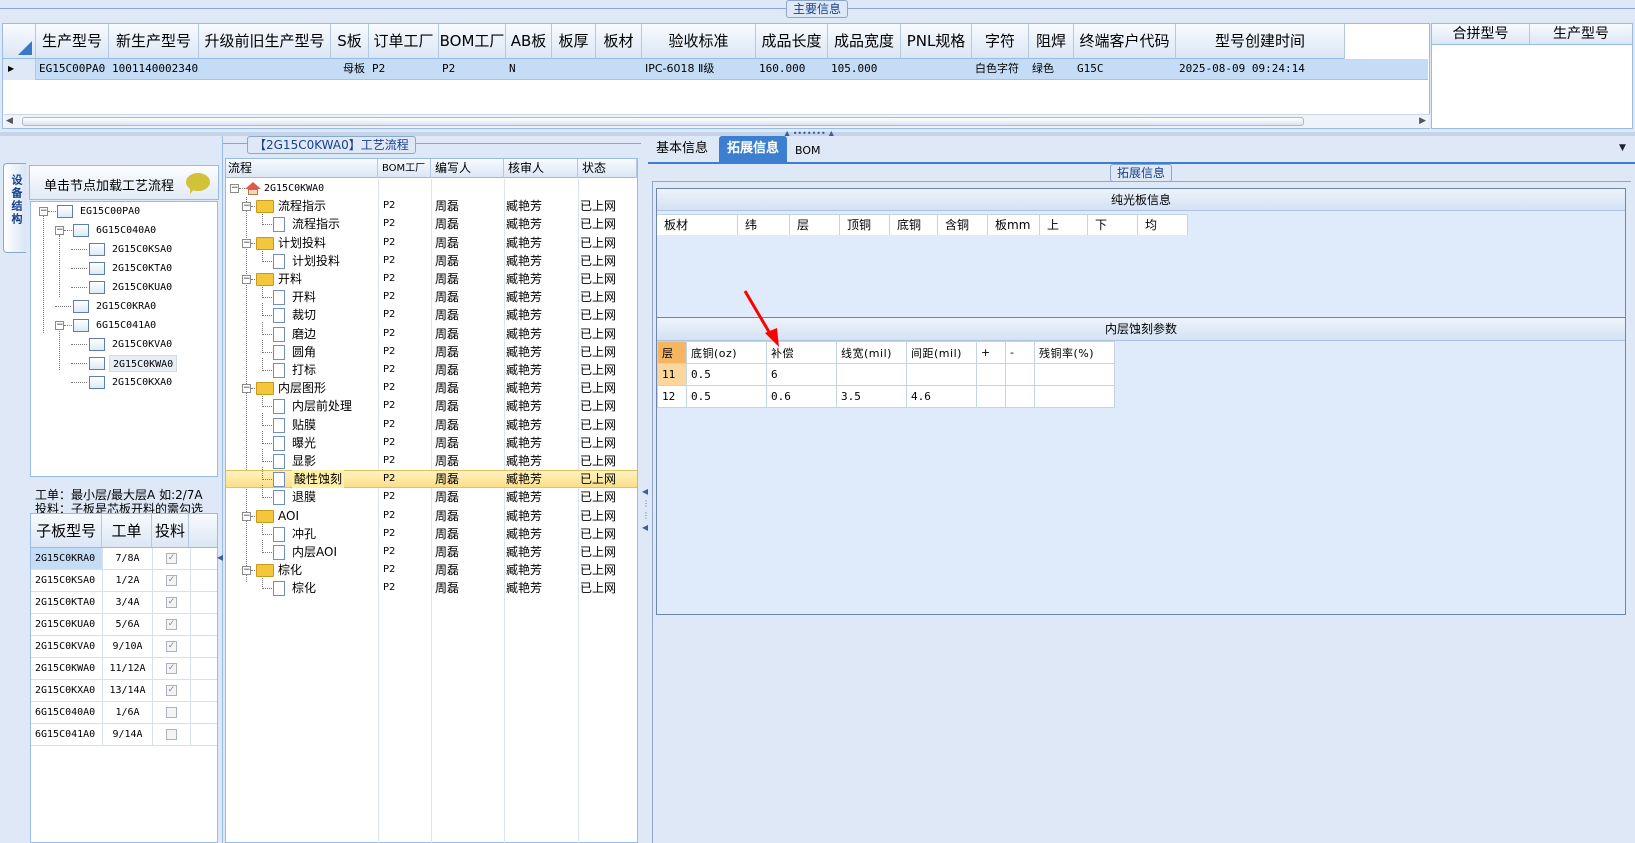 This screenshot has height=843, width=1635. I want to click on etch-row: 11 0.5 6, so click(886, 374).